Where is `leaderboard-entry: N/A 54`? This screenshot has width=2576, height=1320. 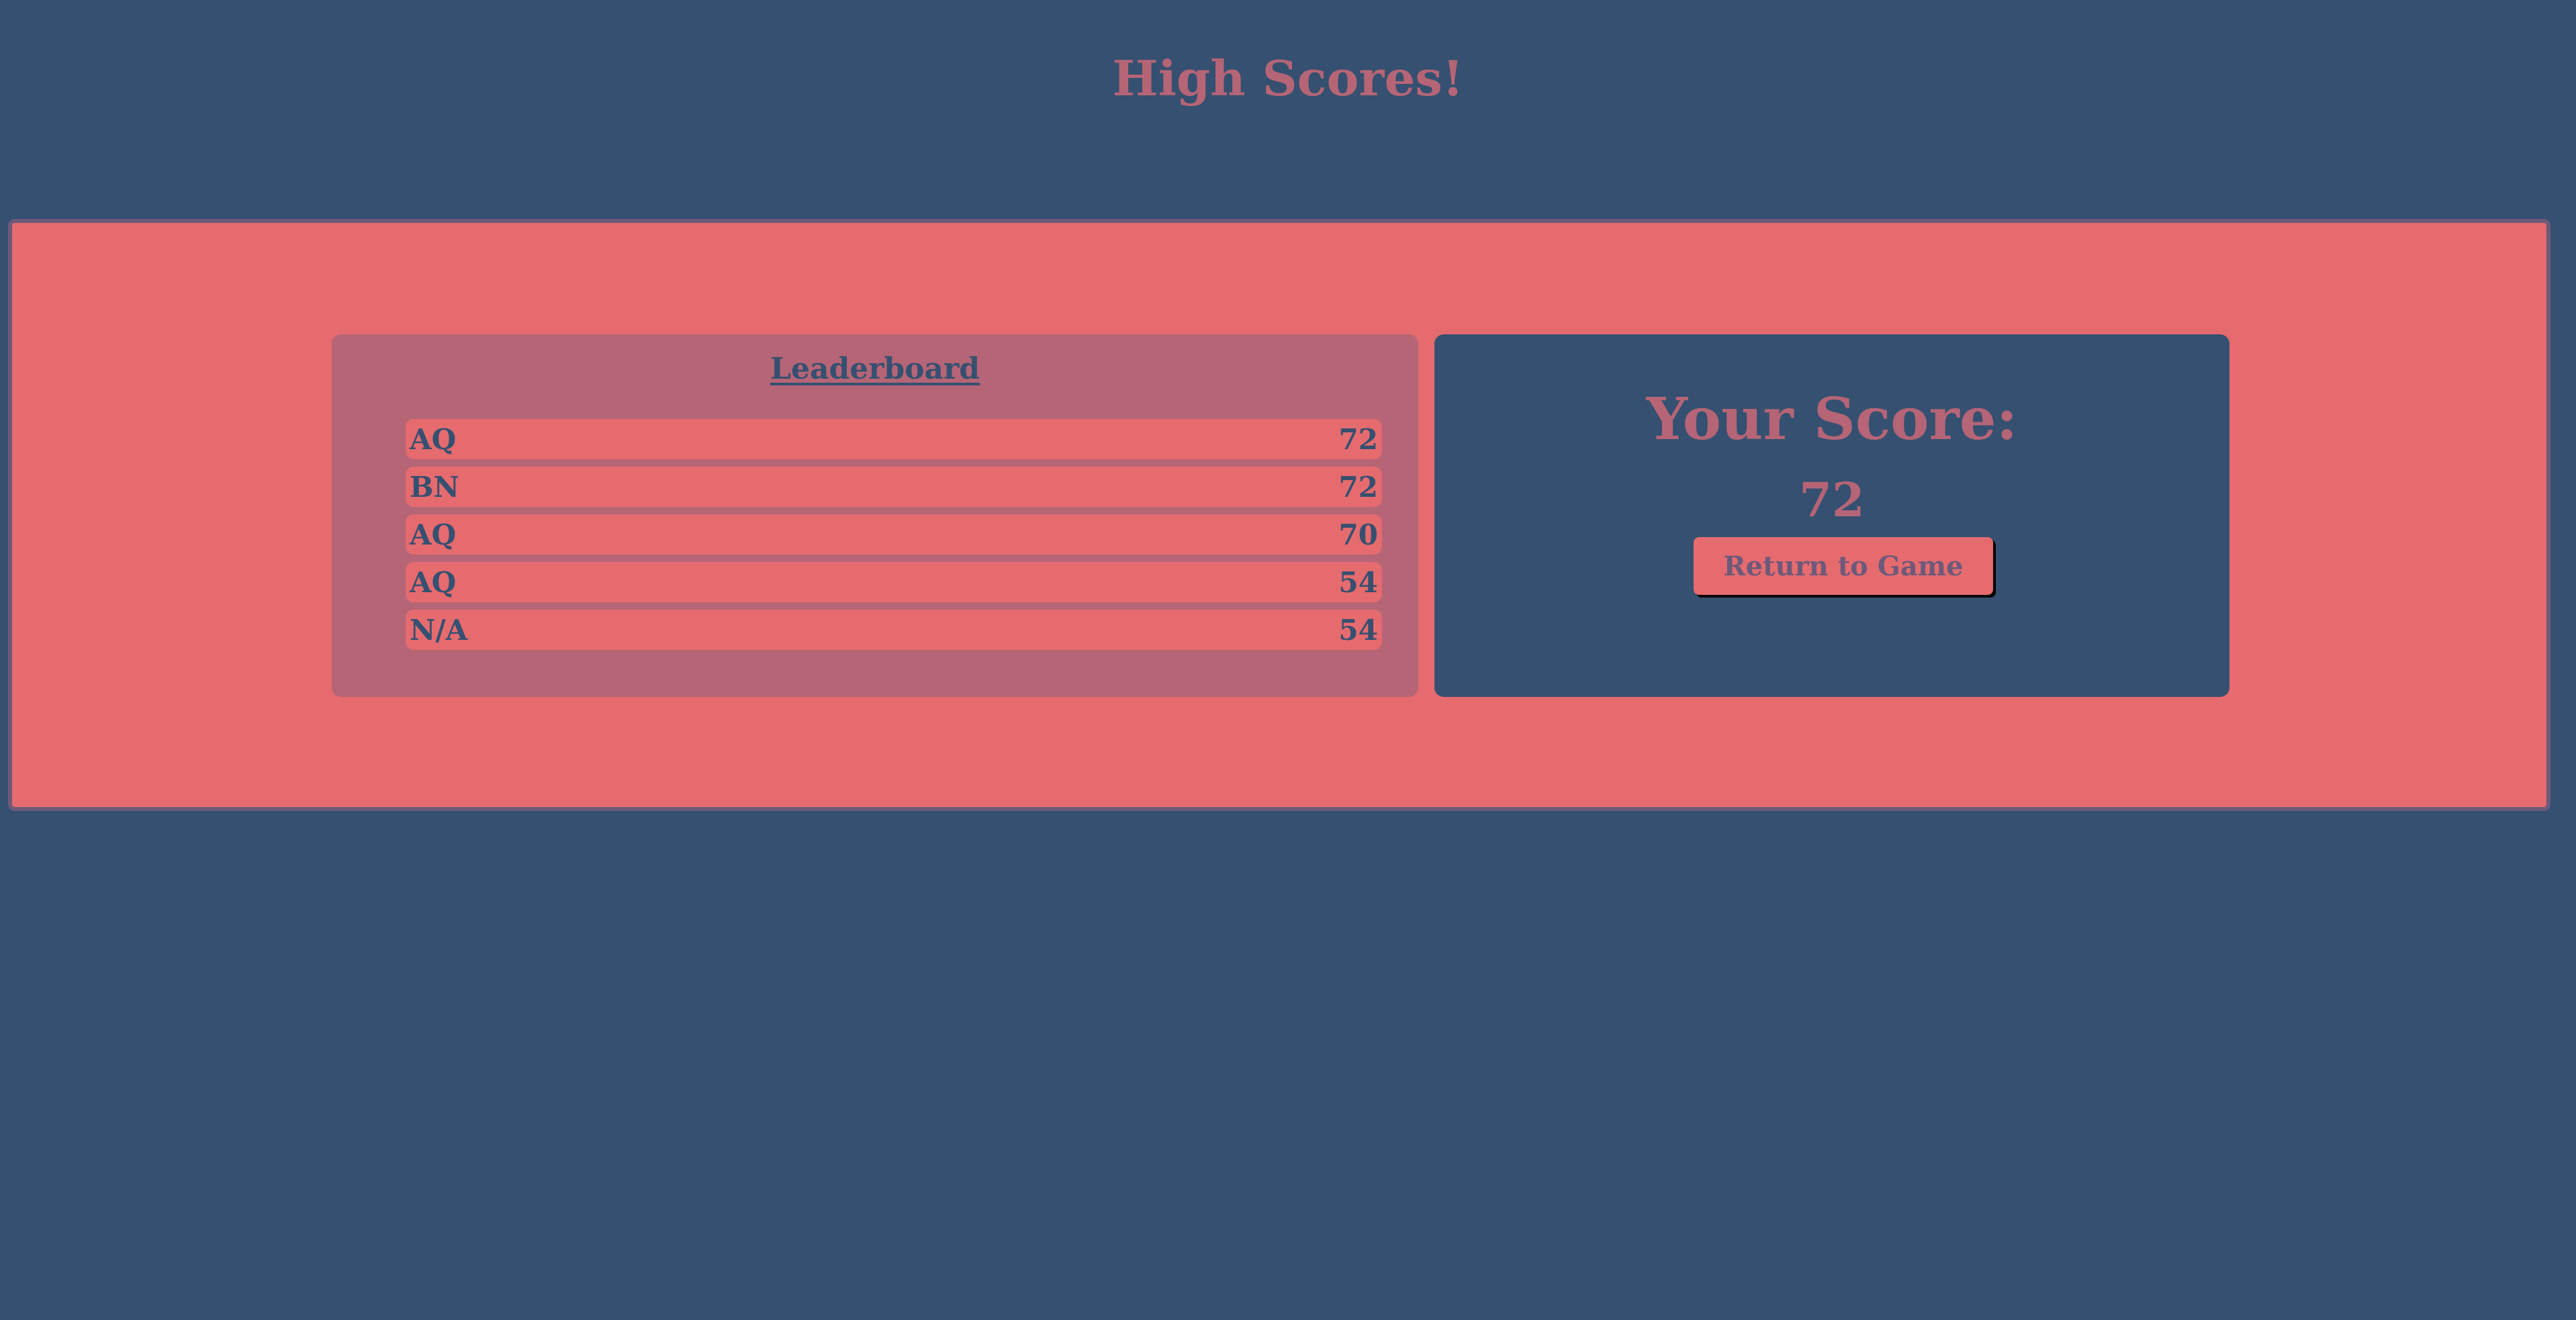 leaderboard-entry: N/A 54 is located at coordinates (894, 630).